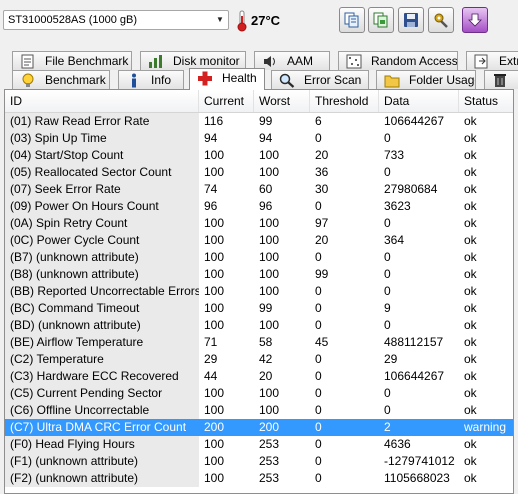  Describe the element at coordinates (269, 61) in the screenshot. I see `speaker-icon` at that location.